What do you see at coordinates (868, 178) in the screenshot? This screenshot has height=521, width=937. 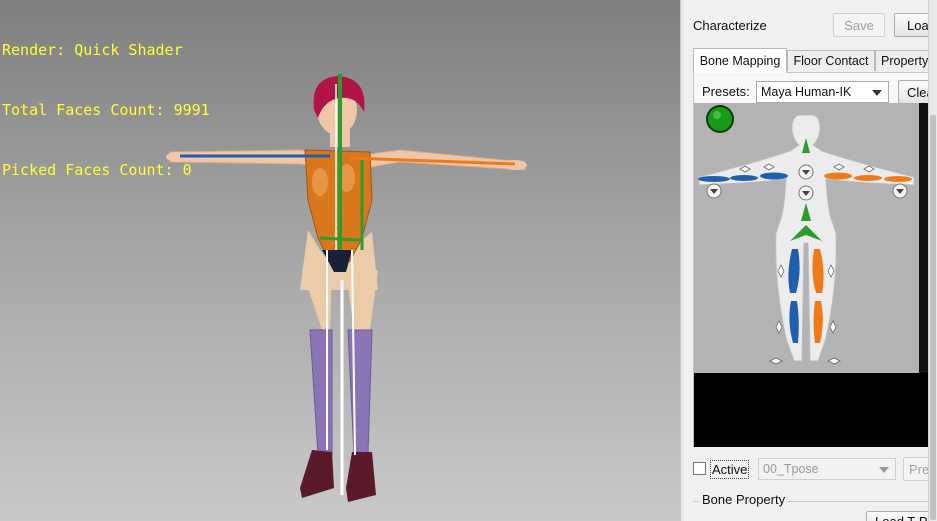 I see `bone-right-forearm` at bounding box center [868, 178].